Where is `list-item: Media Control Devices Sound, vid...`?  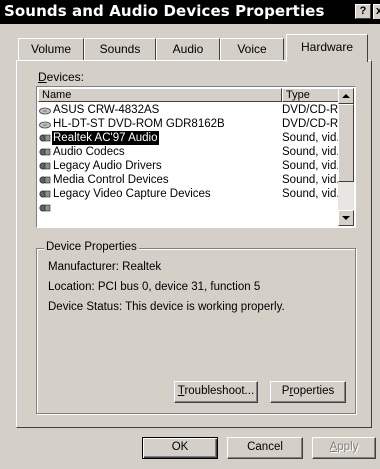 list-item: Media Control Devices Sound, vid... is located at coordinates (188, 180).